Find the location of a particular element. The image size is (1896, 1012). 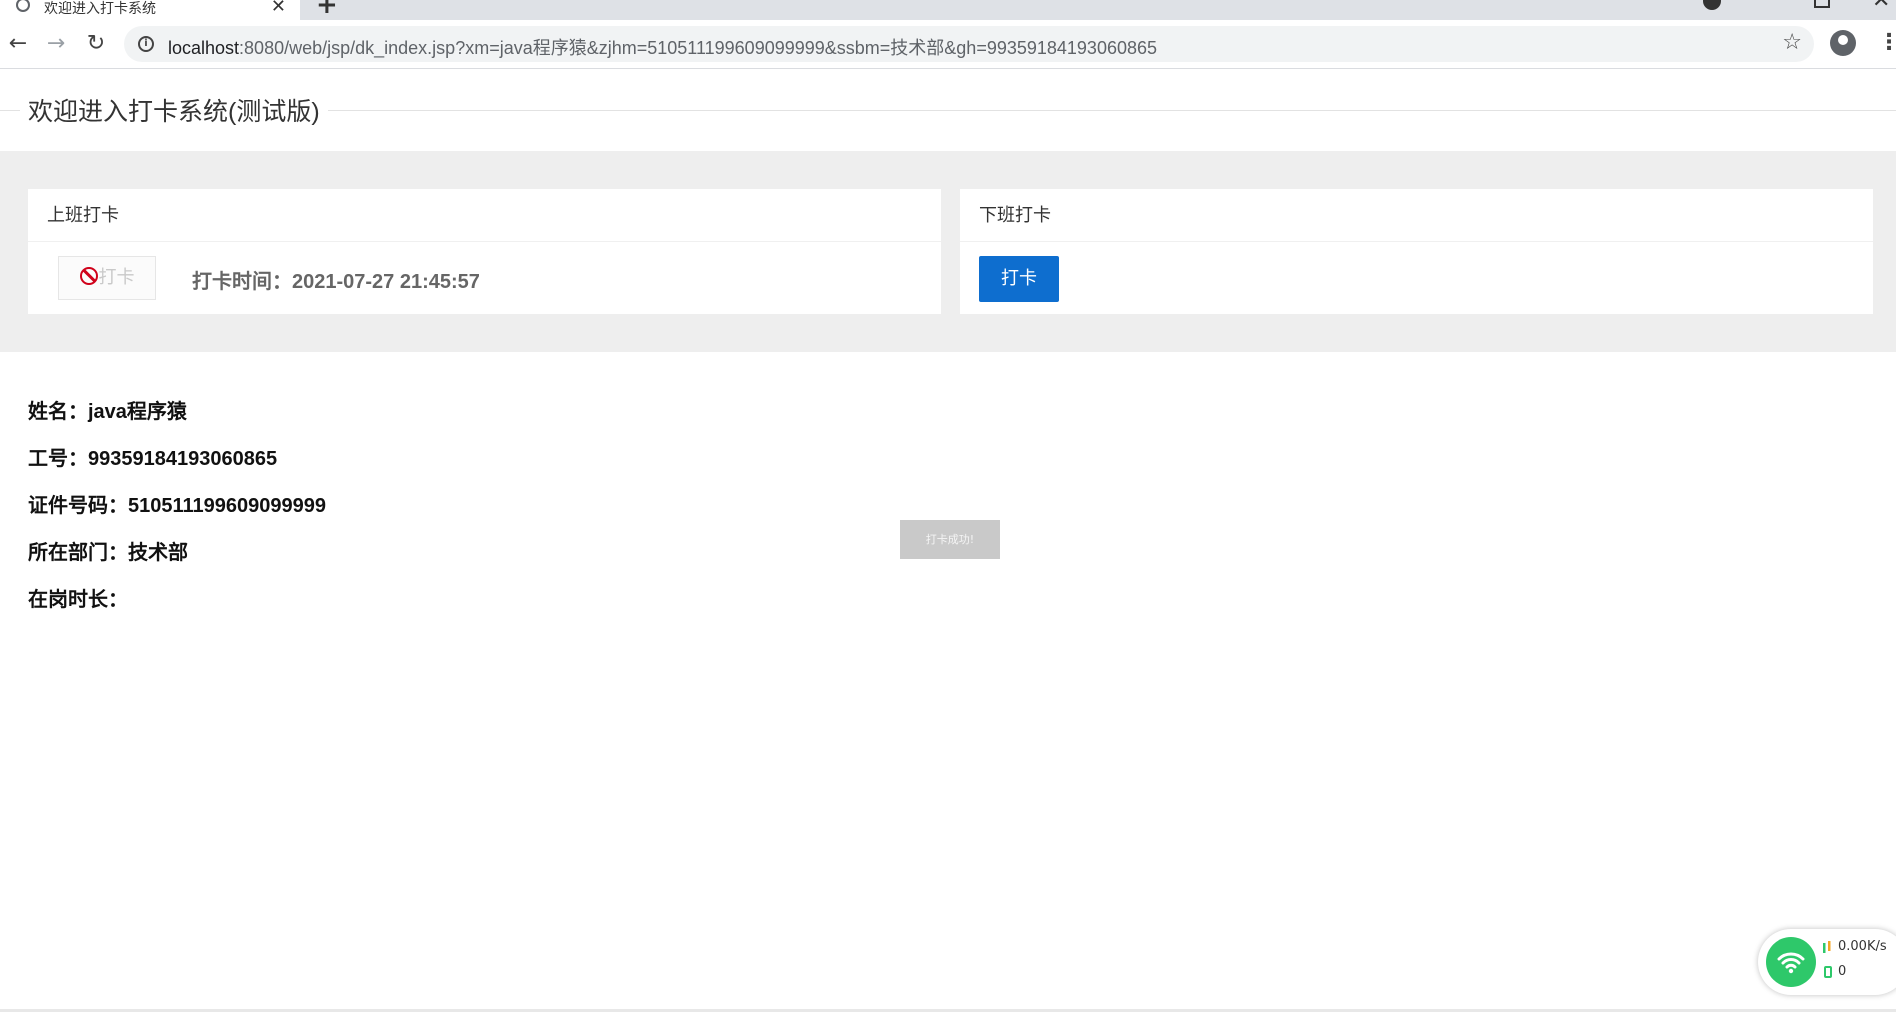

info-duration: 在岗时长： is located at coordinates (78, 597).